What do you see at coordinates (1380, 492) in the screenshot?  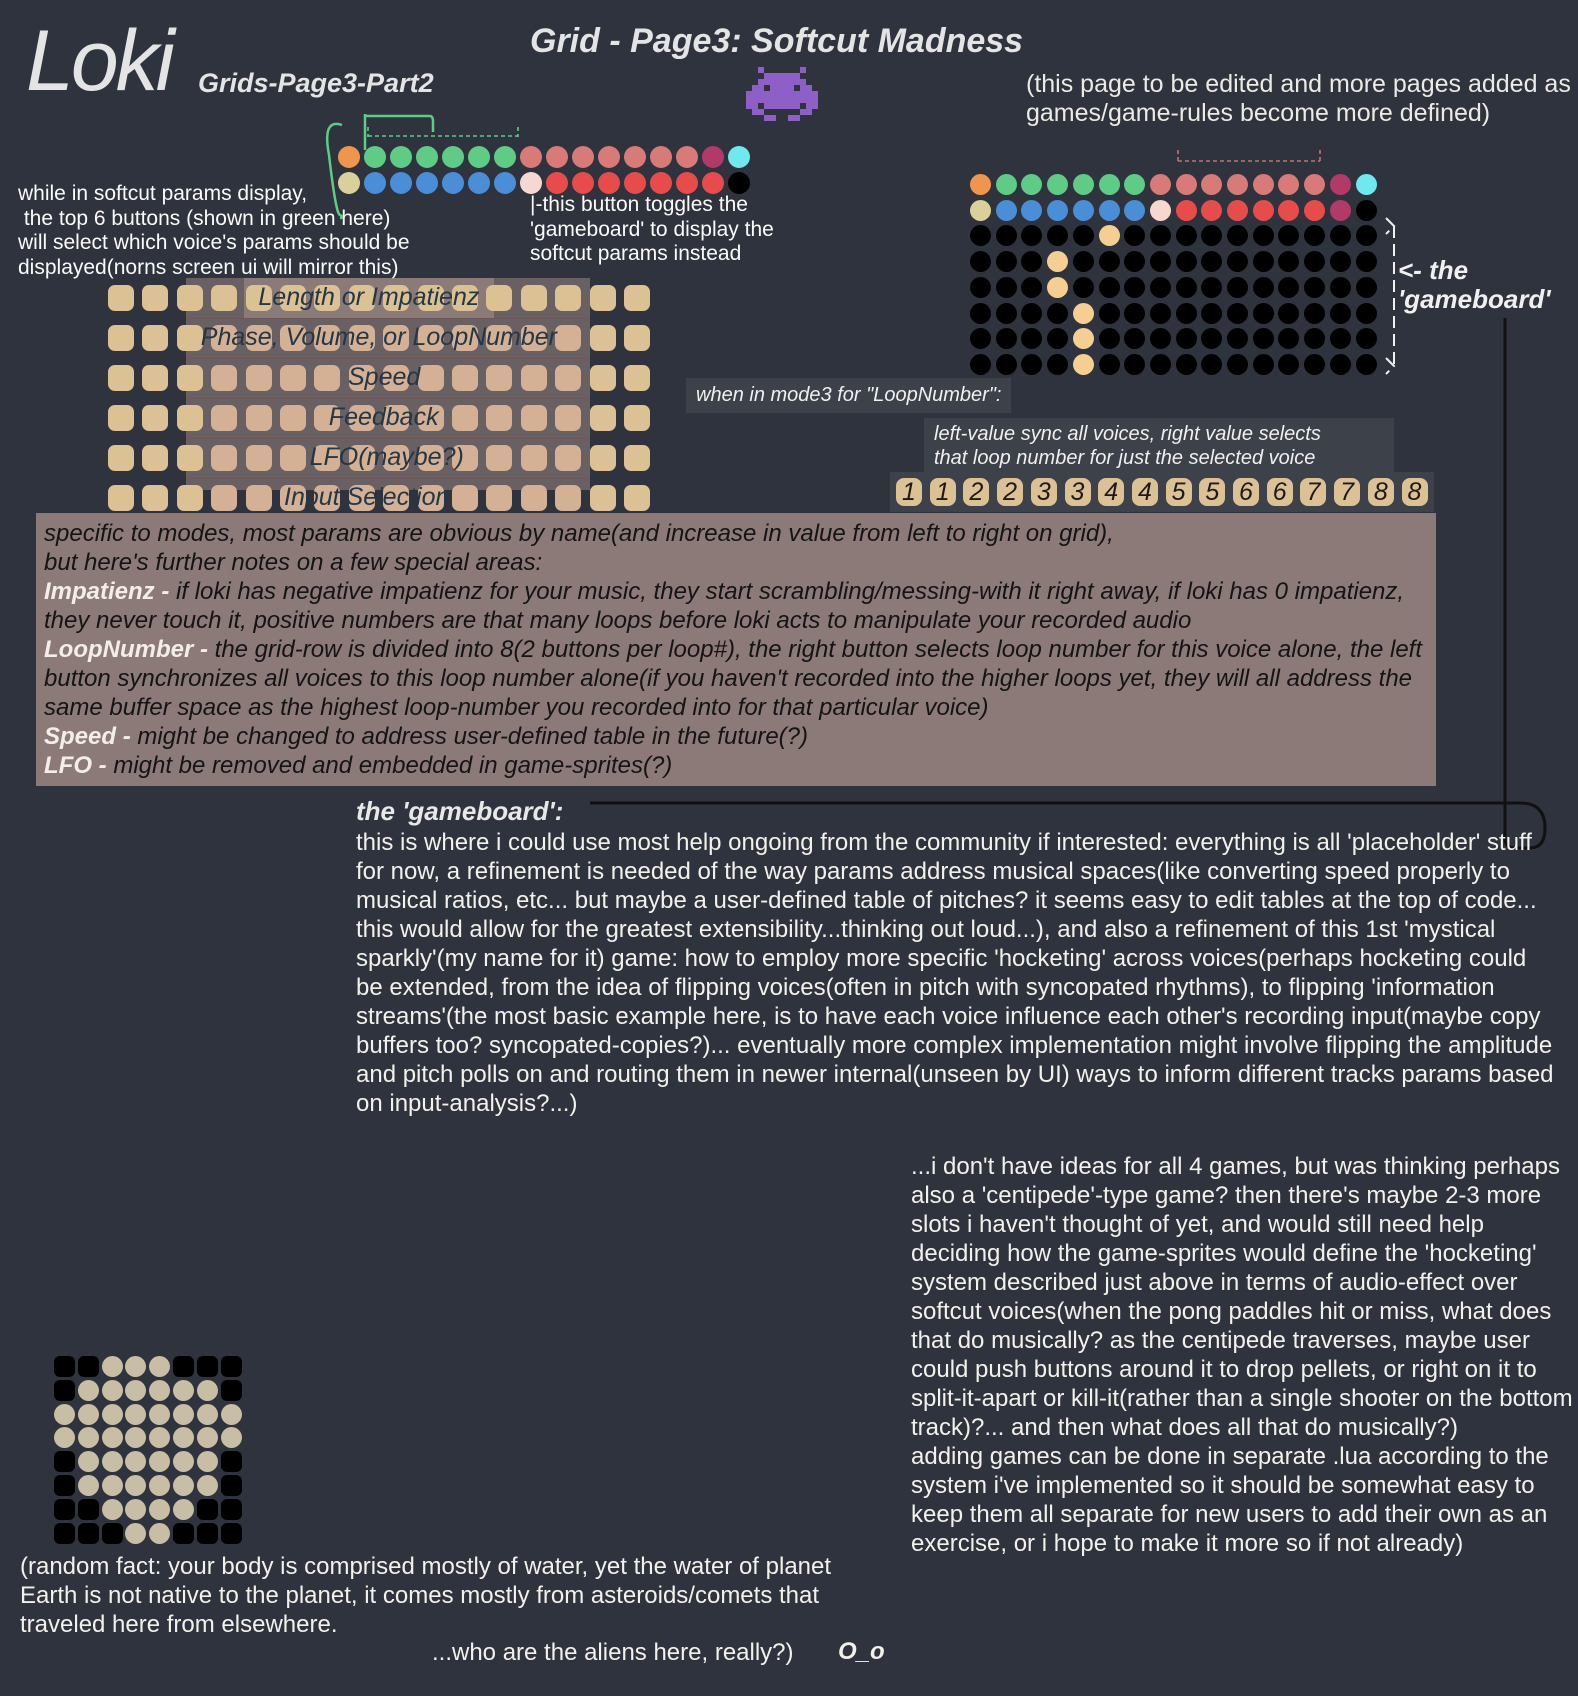 I see `loop-number-button: 8` at bounding box center [1380, 492].